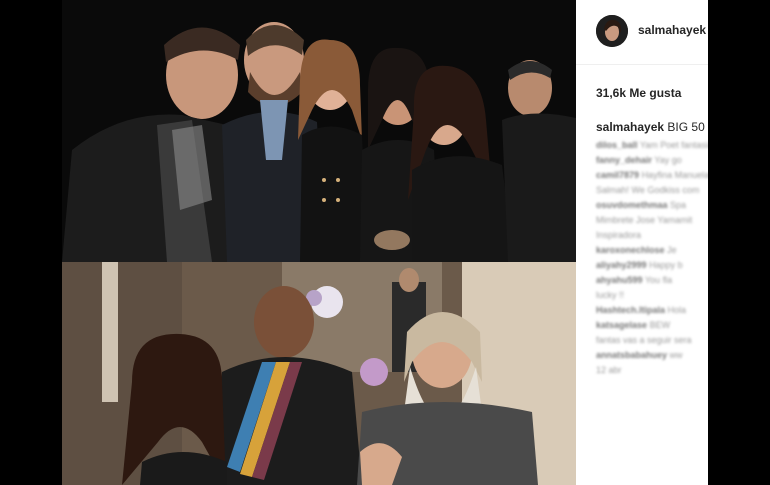 This screenshot has height=485, width=770. I want to click on profile-avatar, so click(612, 31).